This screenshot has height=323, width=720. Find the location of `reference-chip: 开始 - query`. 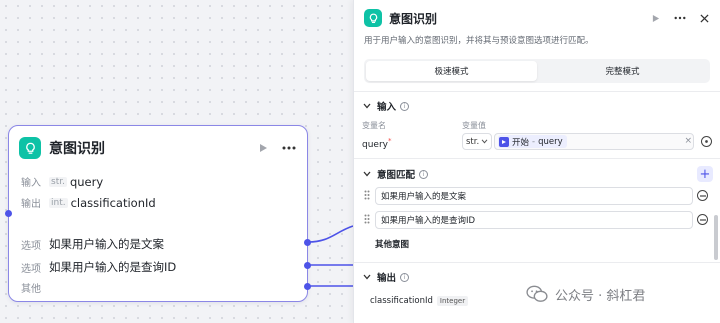

reference-chip: 开始 - query is located at coordinates (532, 141).